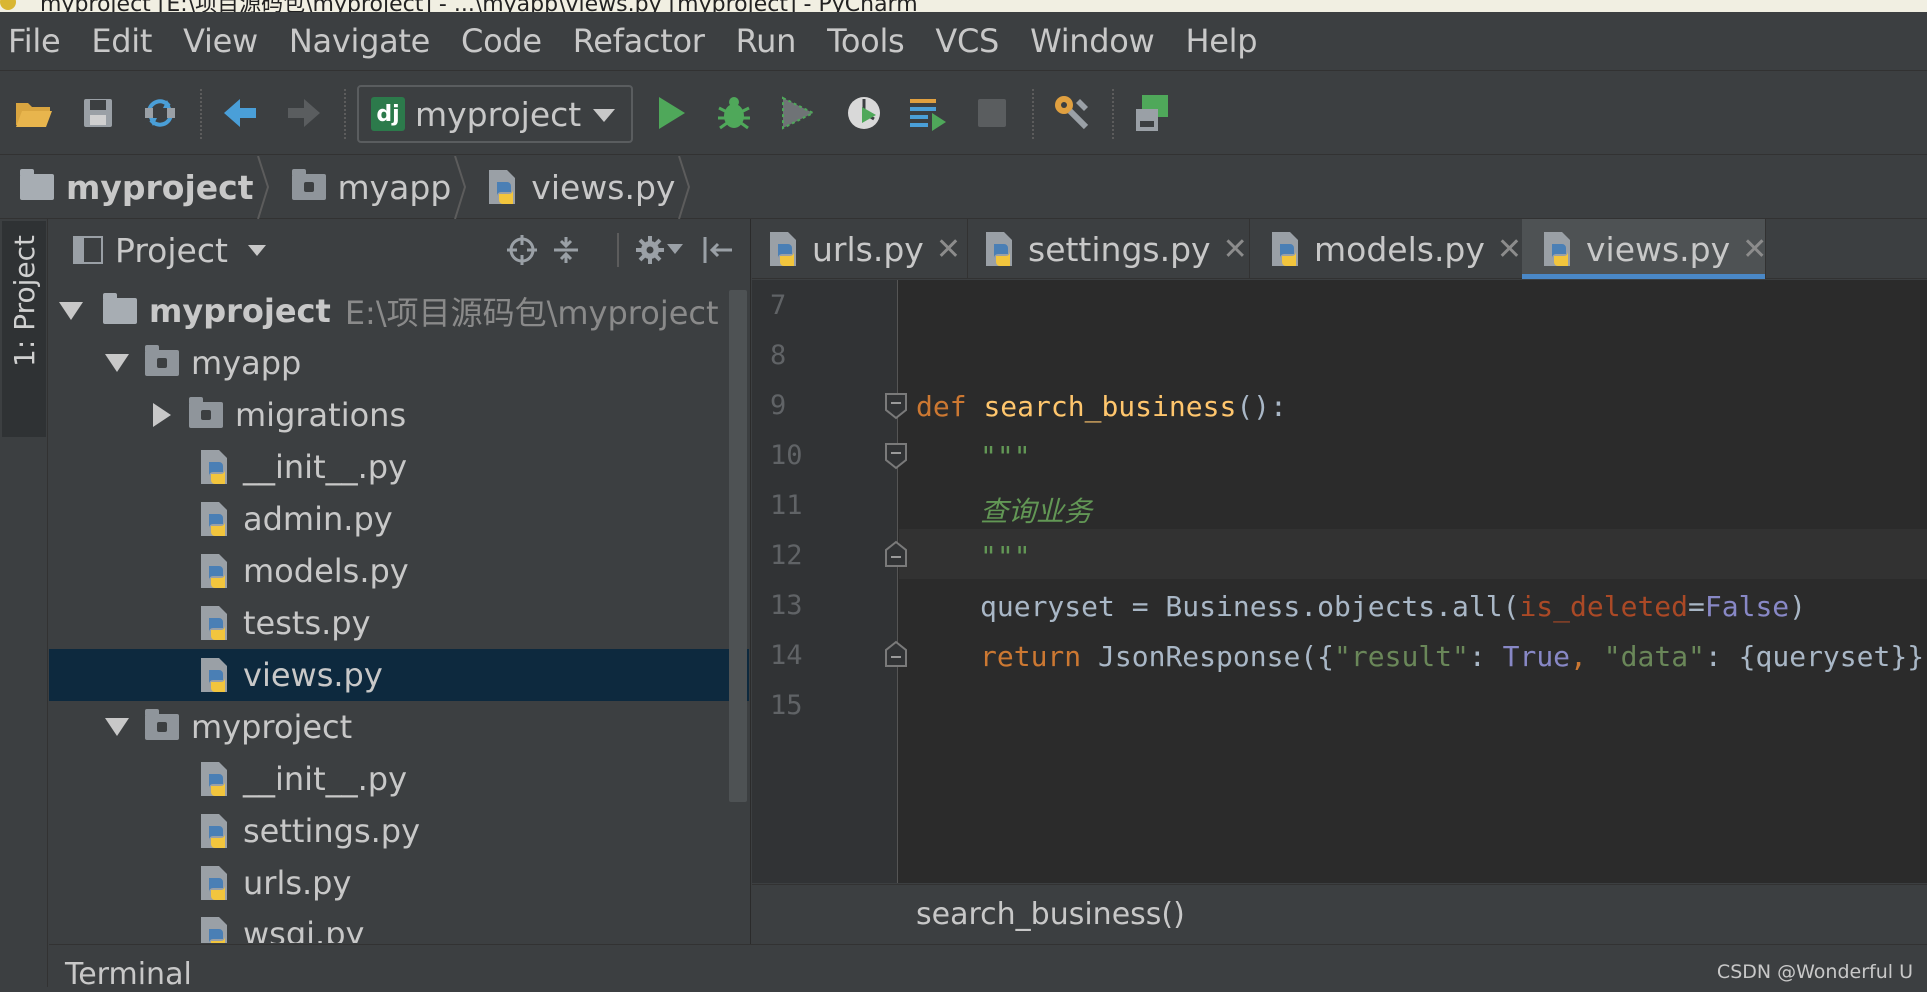  What do you see at coordinates (34, 113) in the screenshot?
I see `open-folder-icon` at bounding box center [34, 113].